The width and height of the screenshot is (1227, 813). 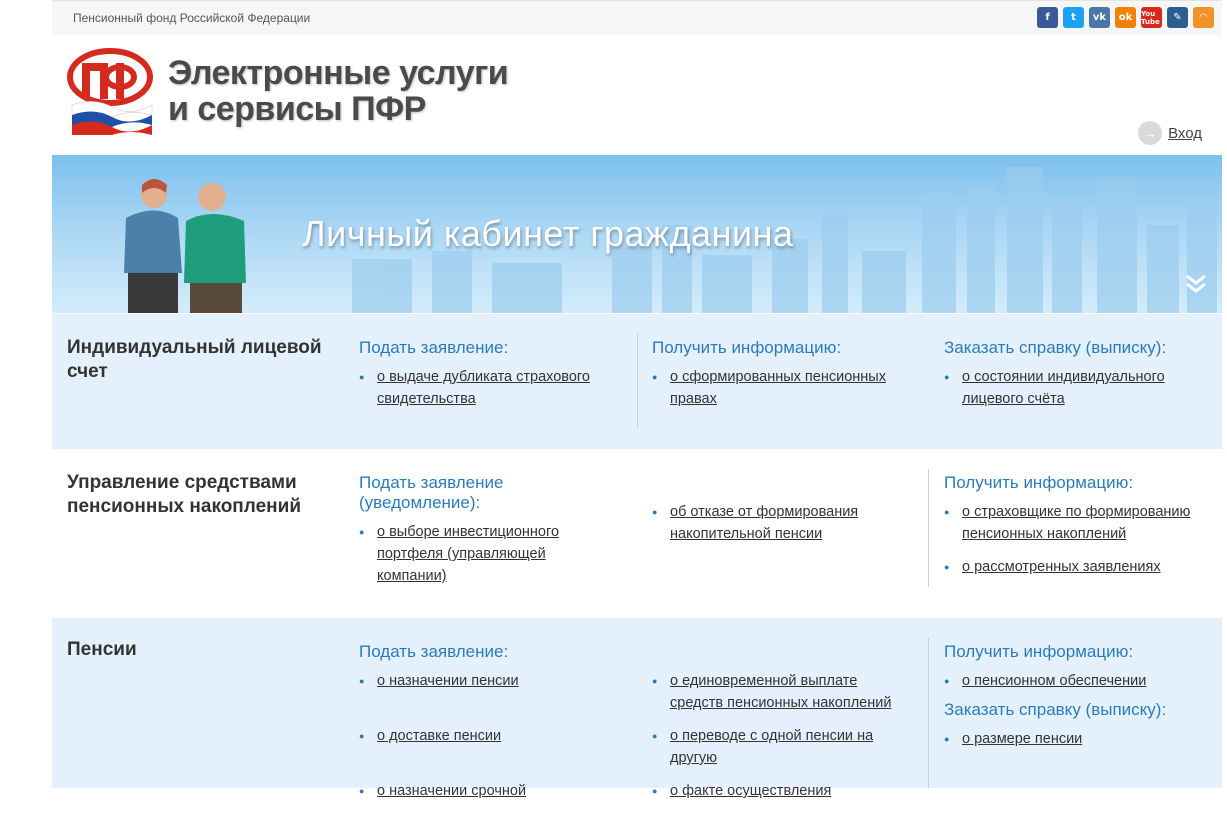 I want to click on list-item: о доставке пенсии, so click(x=484, y=736).